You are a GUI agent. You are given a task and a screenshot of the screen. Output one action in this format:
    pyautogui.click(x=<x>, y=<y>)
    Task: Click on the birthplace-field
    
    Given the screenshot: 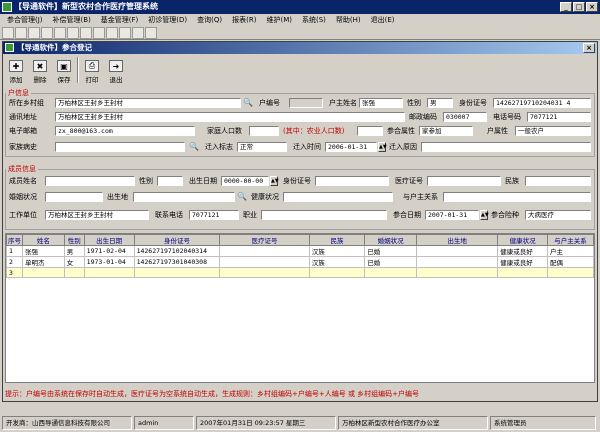 What is the action you would take?
    pyautogui.click(x=184, y=197)
    